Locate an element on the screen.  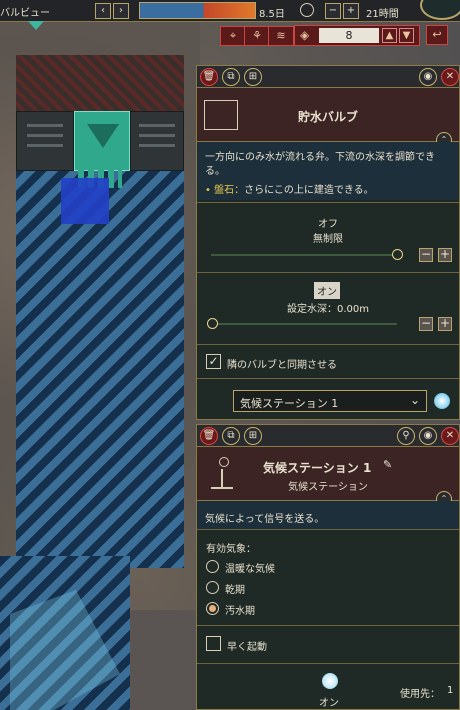
weather-option-2: 汚水期 is located at coordinates (306, 609).